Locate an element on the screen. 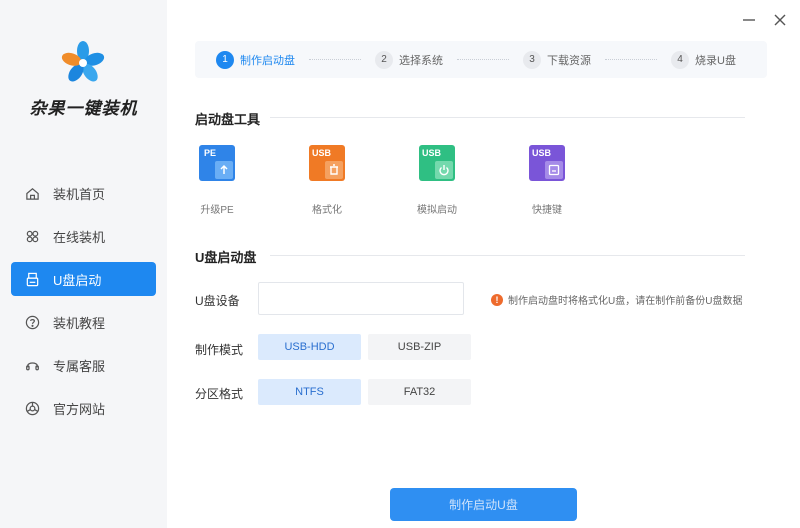 The height and width of the screenshot is (528, 800). tool-badge: PE is located at coordinates (210, 153).